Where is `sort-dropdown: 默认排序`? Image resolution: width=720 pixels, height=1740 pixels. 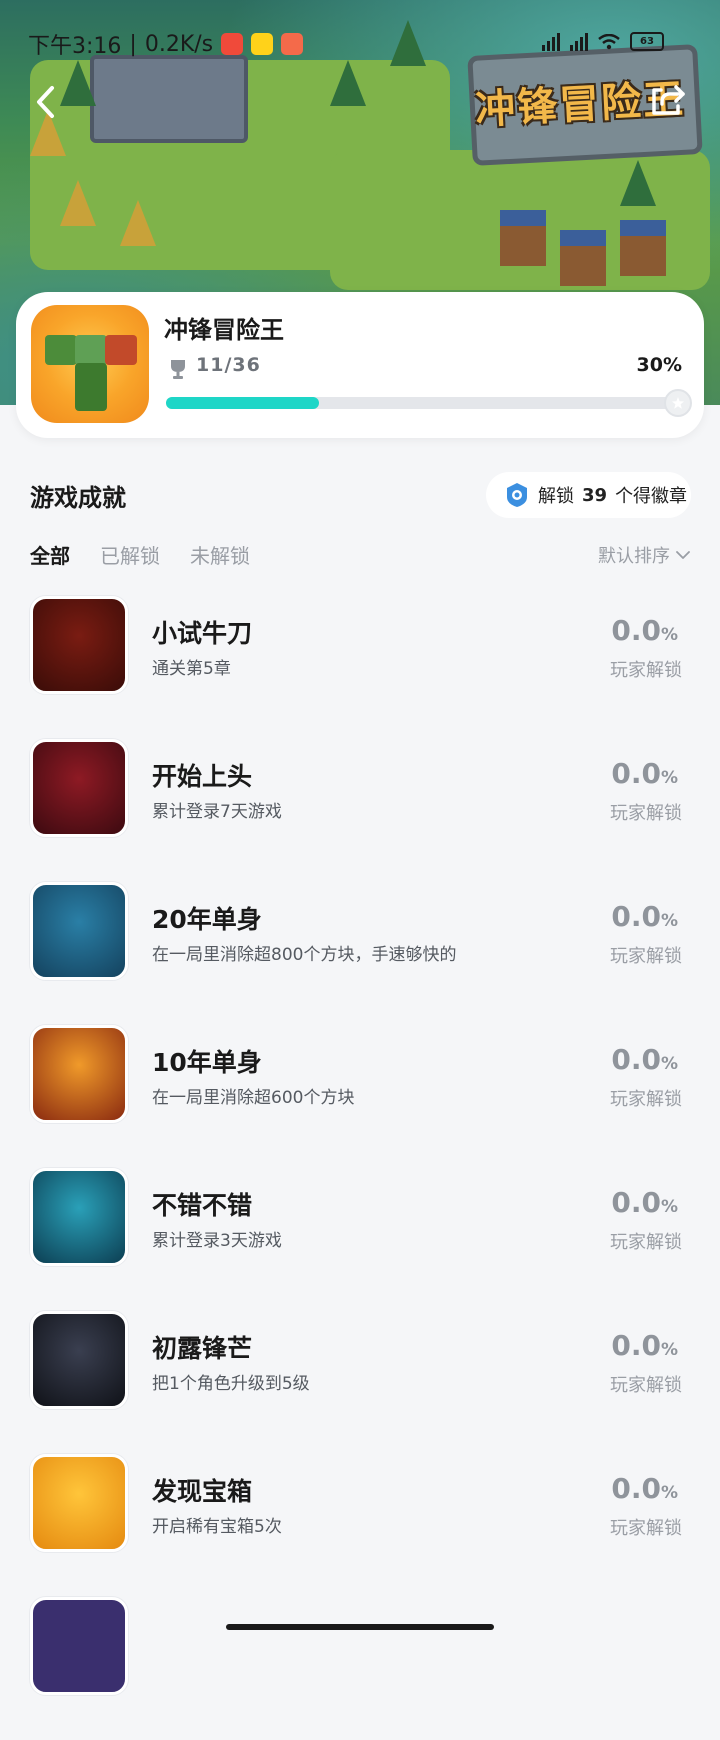
sort-dropdown: 默认排序 is located at coordinates (644, 555).